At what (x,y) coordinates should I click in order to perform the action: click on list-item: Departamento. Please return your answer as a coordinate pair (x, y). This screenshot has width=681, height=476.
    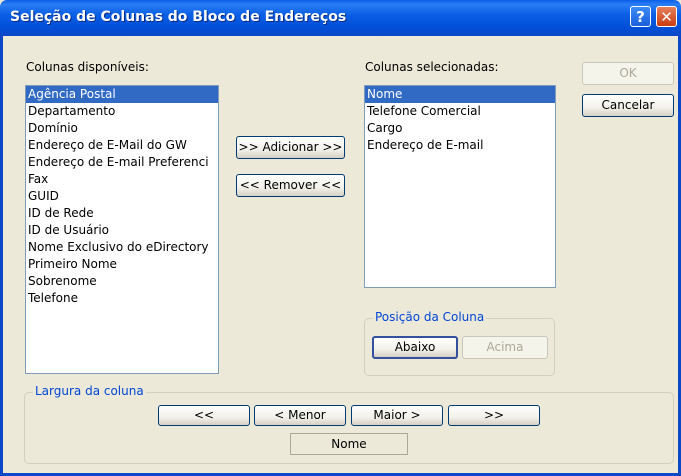
    Looking at the image, I should click on (122, 111).